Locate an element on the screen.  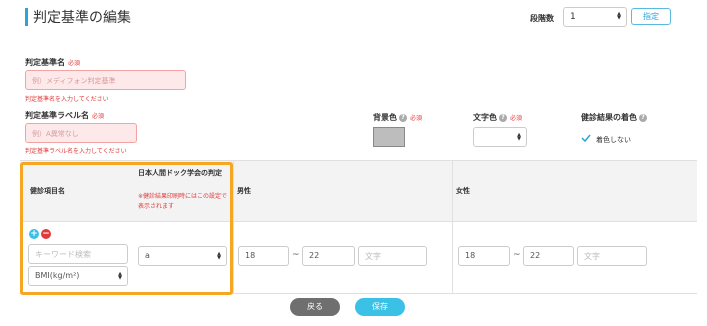
male-max-input: 22 is located at coordinates (328, 256).